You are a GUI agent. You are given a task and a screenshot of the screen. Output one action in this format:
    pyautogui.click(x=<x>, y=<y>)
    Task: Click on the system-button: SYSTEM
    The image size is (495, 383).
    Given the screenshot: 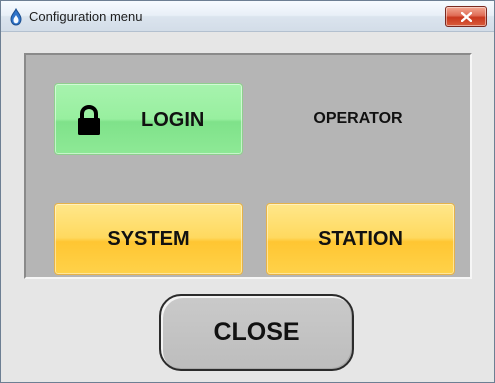 What is the action you would take?
    pyautogui.click(x=148, y=239)
    